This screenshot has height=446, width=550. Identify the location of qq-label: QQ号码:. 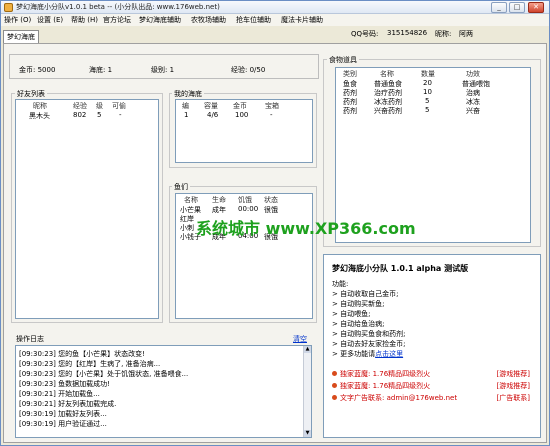
(365, 34).